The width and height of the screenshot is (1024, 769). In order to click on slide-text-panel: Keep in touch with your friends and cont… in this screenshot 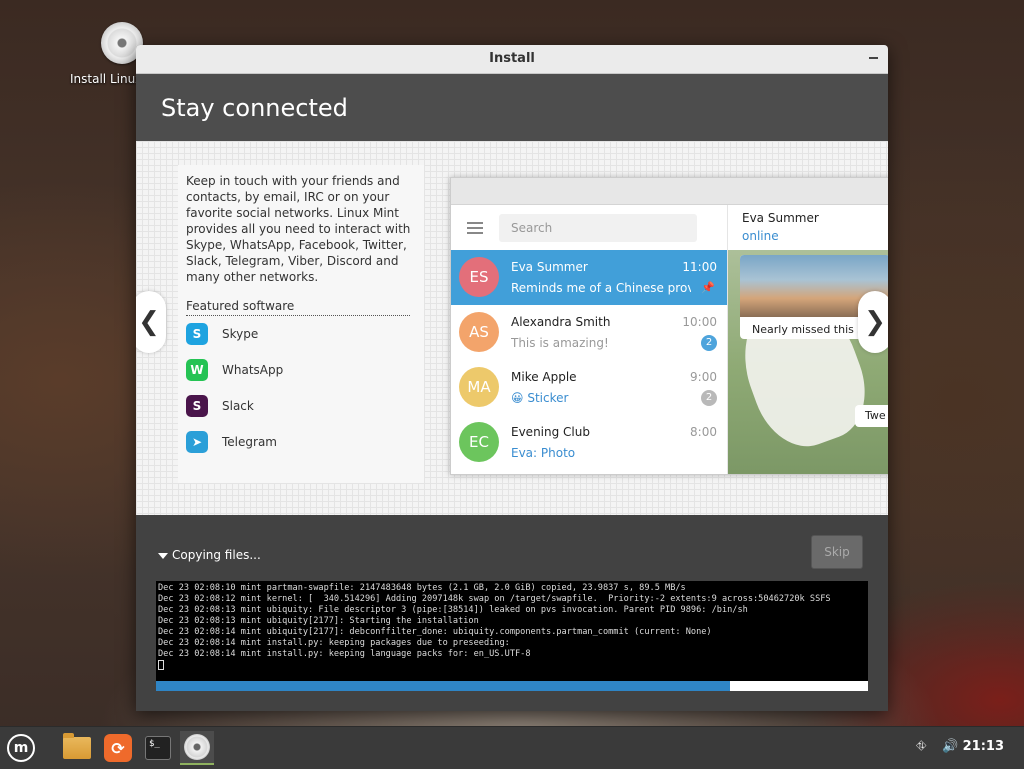, I will do `click(301, 324)`.